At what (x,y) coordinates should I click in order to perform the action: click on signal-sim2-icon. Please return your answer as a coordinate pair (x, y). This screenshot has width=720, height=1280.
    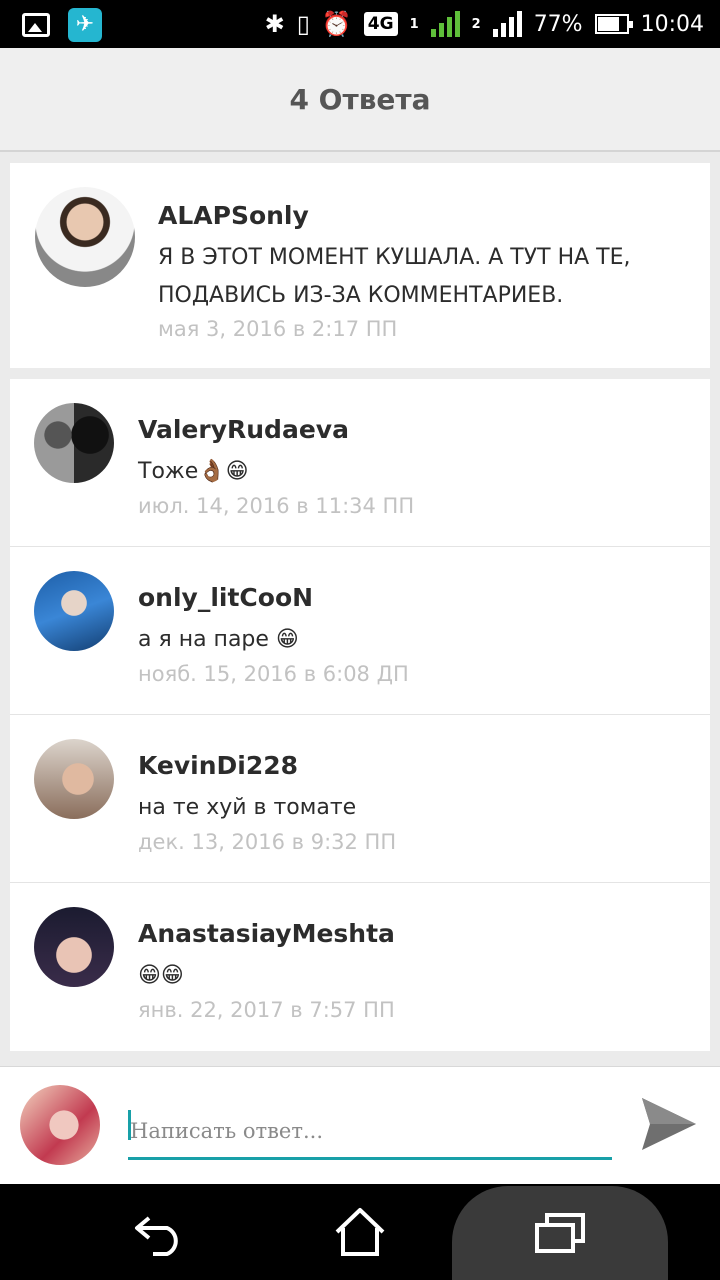
    Looking at the image, I should click on (507, 24).